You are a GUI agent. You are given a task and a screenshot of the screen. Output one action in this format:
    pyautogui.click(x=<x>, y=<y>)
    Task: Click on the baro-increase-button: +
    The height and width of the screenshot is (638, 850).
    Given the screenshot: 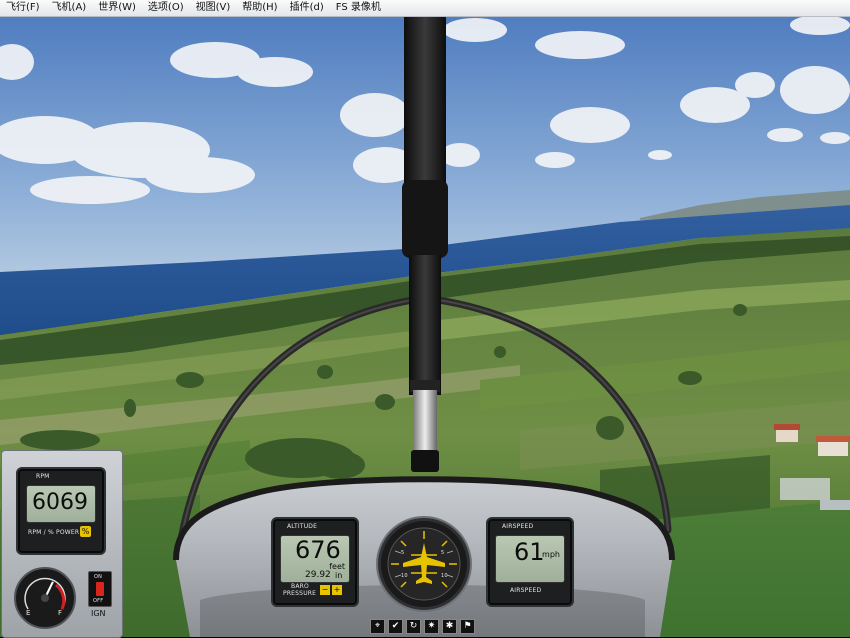 What is the action you would take?
    pyautogui.click(x=337, y=590)
    